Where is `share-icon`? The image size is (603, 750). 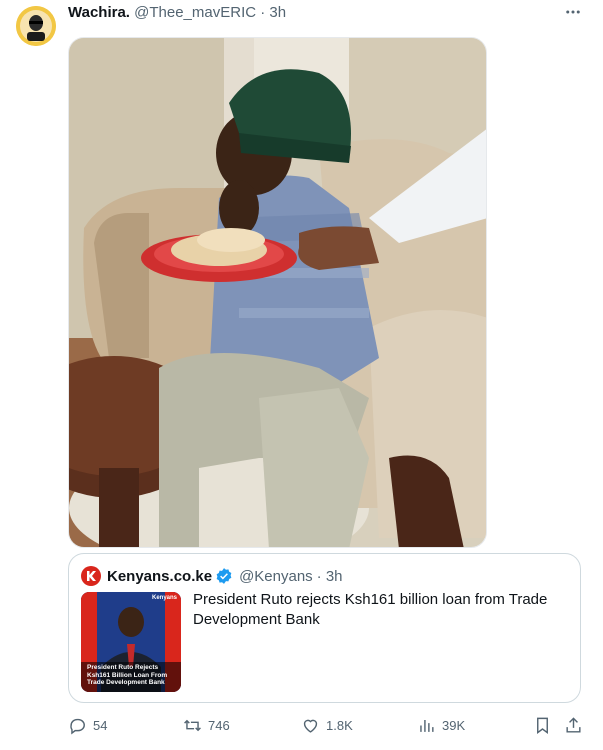 share-icon is located at coordinates (573, 724).